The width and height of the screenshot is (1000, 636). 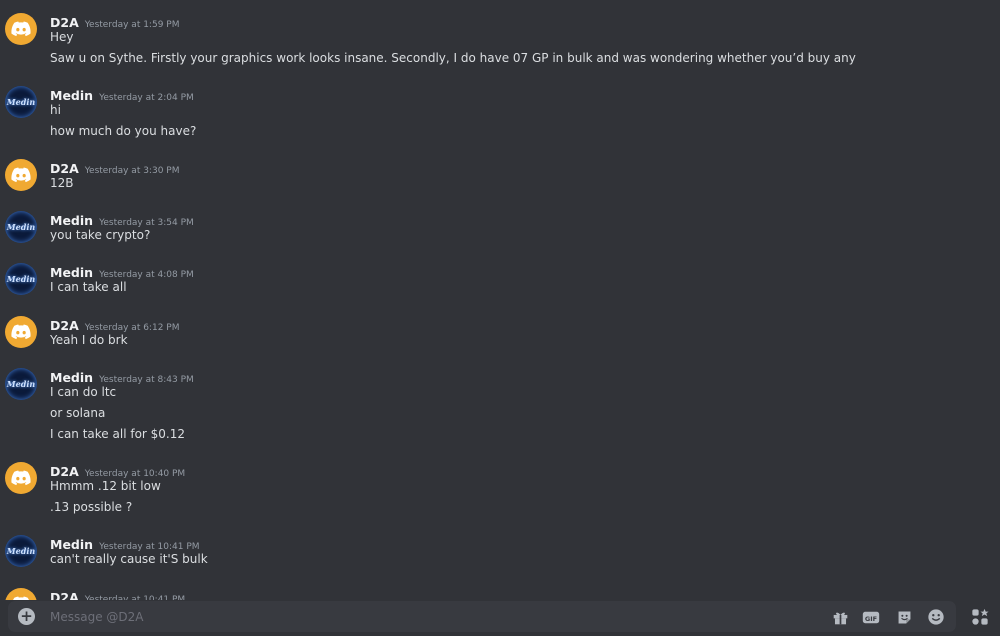 What do you see at coordinates (105, 486) in the screenshot?
I see `message-text: Hmmm .12 bit low` at bounding box center [105, 486].